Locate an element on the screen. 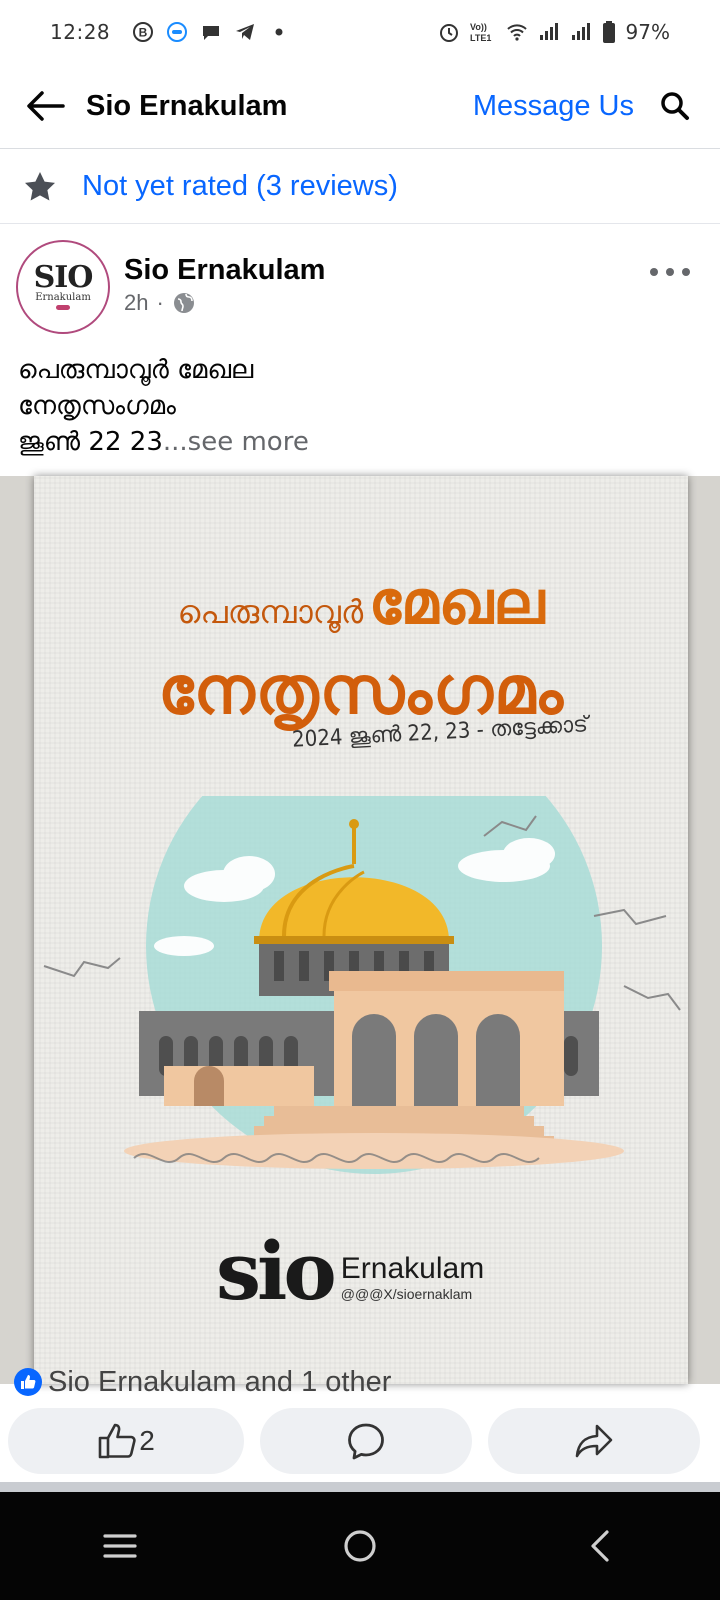 The width and height of the screenshot is (720, 1600). reactions-summary: Sio Ernakulam and 1 other is located at coordinates (202, 1382).